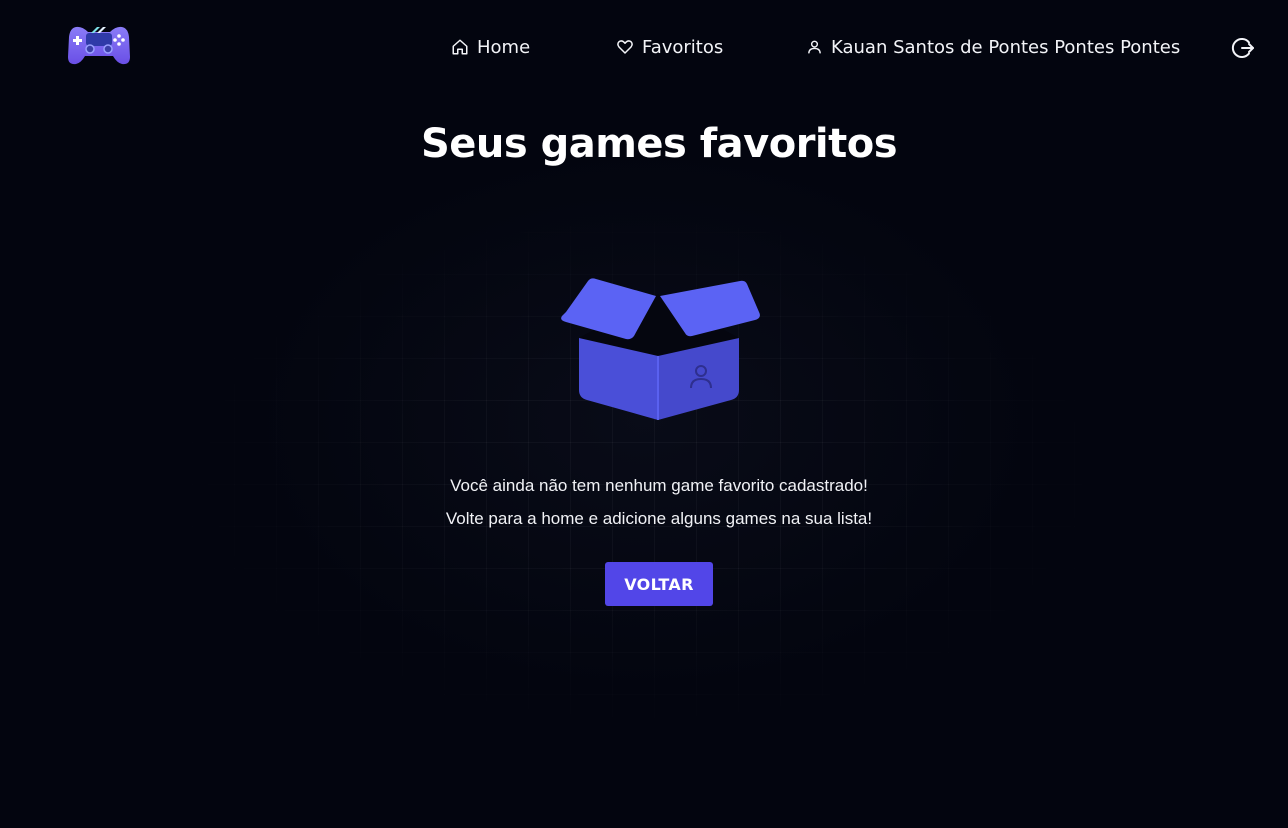 This screenshot has width=1288, height=828. Describe the element at coordinates (659, 584) in the screenshot. I see `back-button: VOLTAR` at that location.